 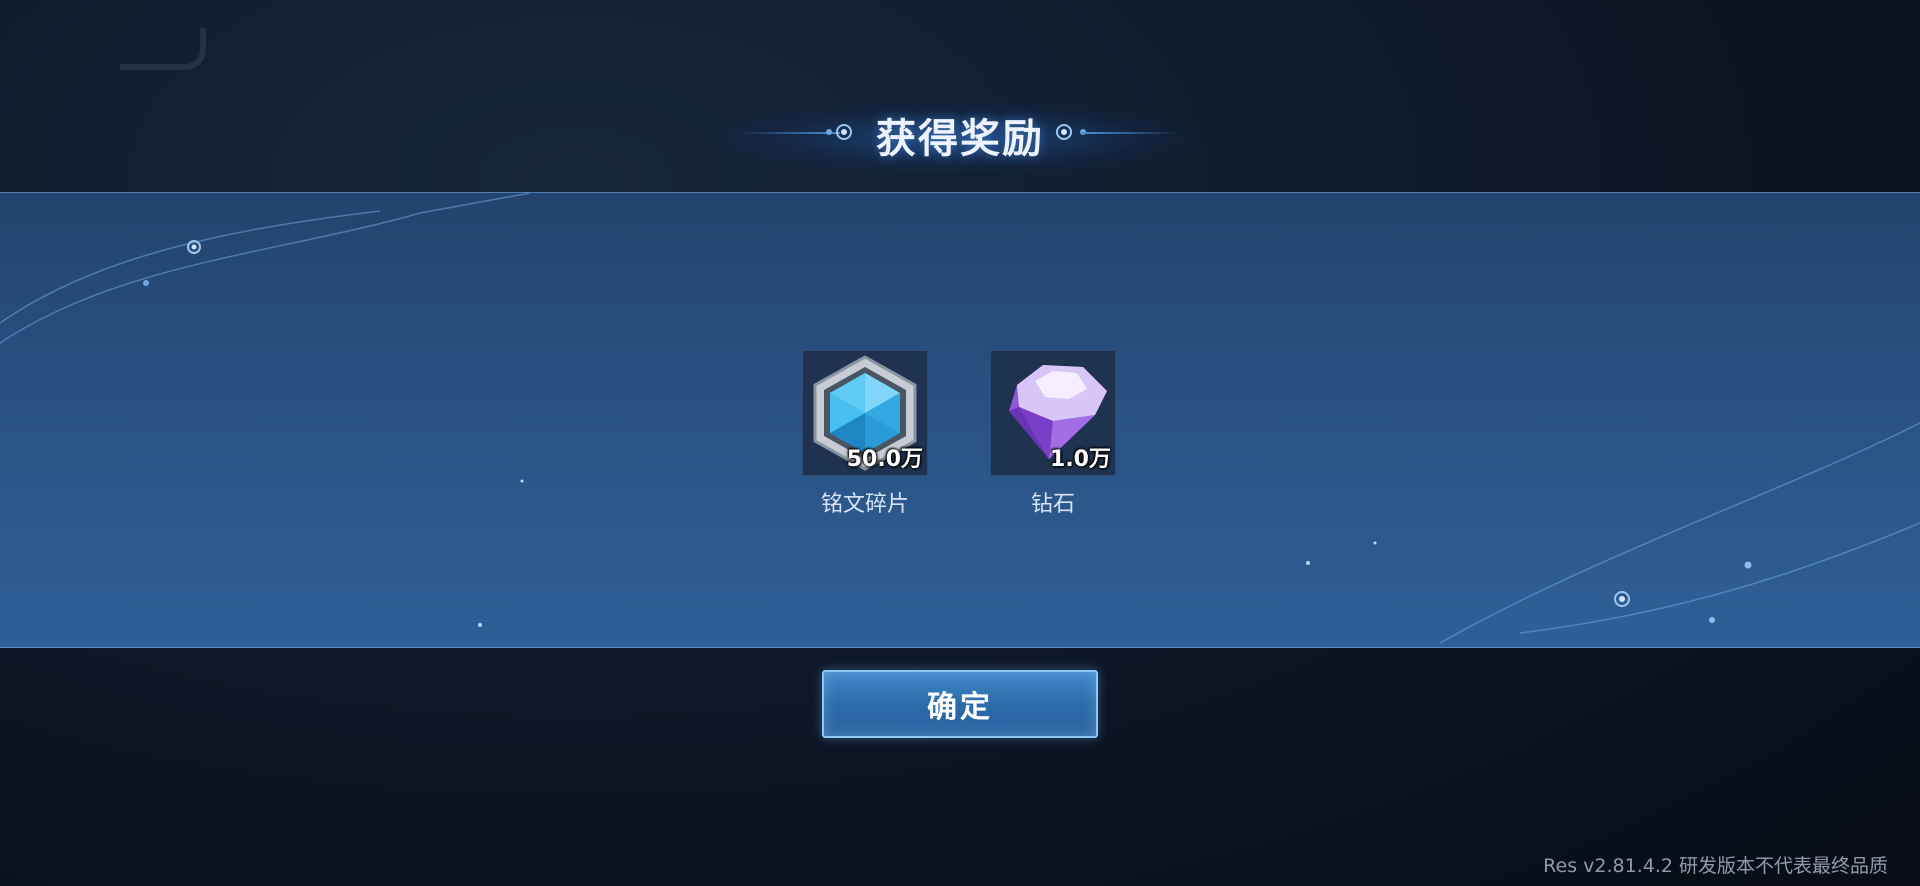 I want to click on title-divider-right, so click(x=1130, y=133).